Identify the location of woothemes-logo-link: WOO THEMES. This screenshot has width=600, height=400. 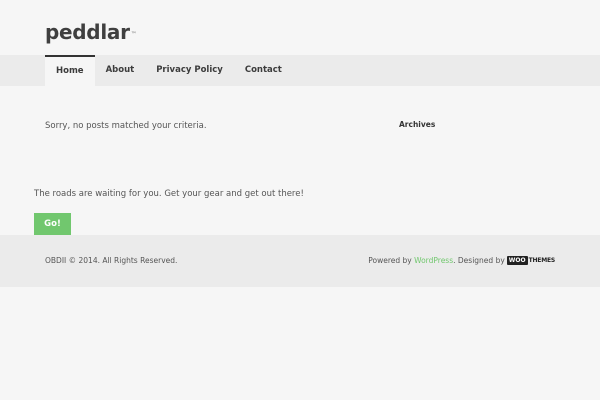
(531, 260).